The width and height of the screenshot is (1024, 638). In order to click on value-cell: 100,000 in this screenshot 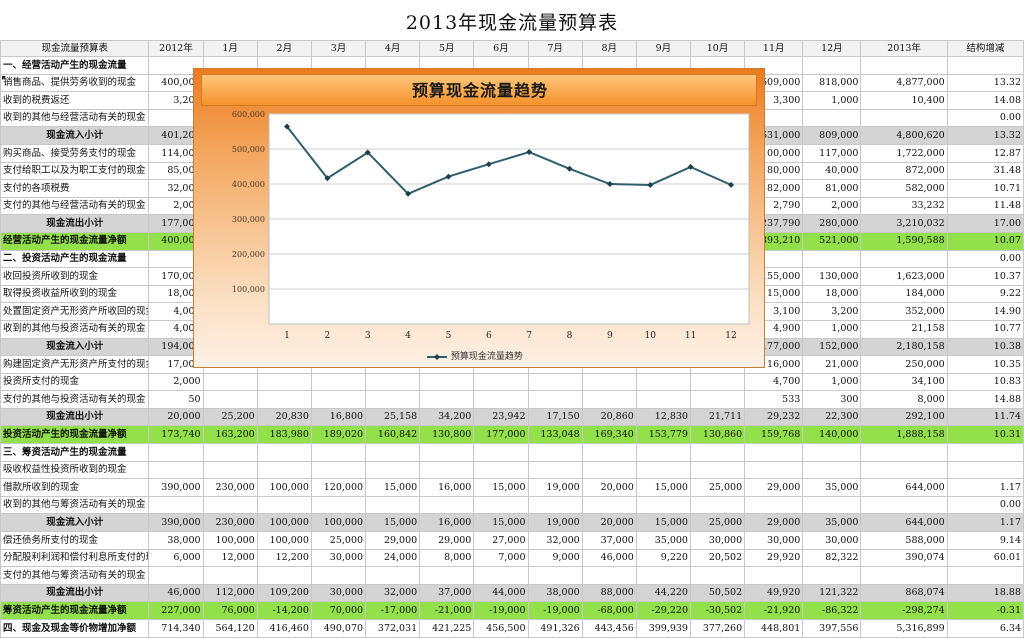, I will do `click(284, 523)`.